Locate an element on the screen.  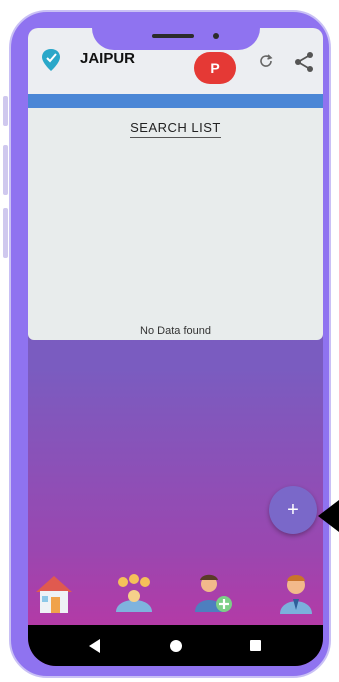
pointer-arrow-icon is located at coordinates (328, 516).